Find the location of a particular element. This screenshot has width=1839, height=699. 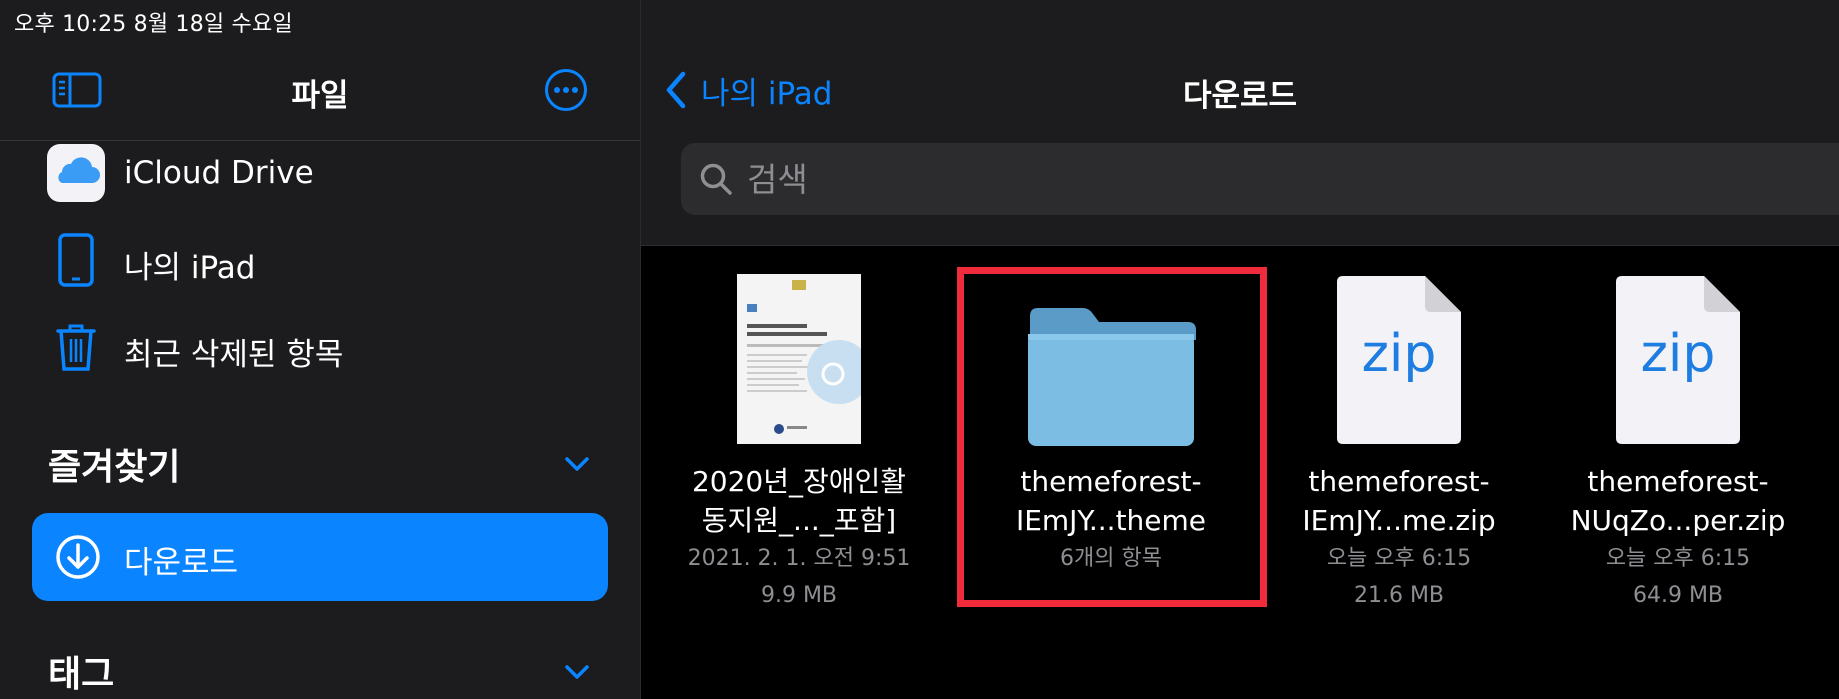

more-options-icon is located at coordinates (566, 90).